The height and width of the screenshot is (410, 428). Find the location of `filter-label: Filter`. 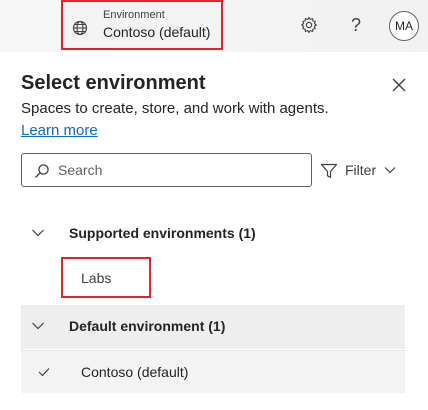

filter-label: Filter is located at coordinates (361, 170).